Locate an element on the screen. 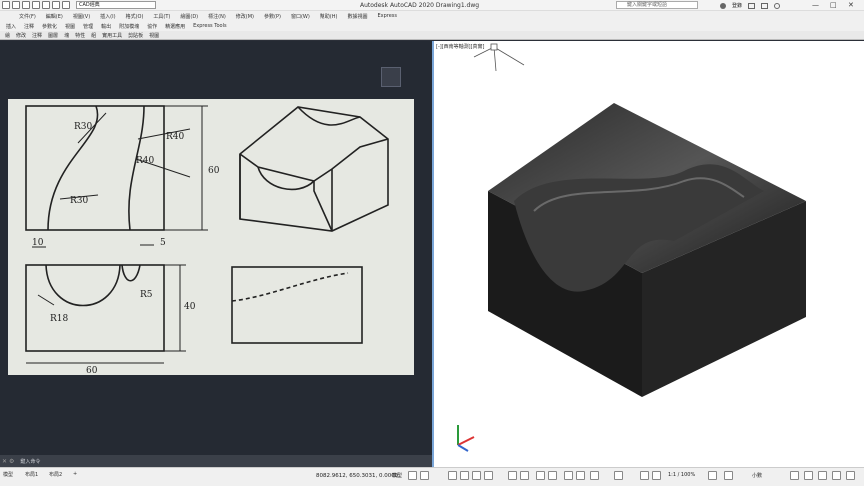 This screenshot has width=864, height=486. viewport-label: [-][西南等軸測][真實] is located at coordinates (460, 46).